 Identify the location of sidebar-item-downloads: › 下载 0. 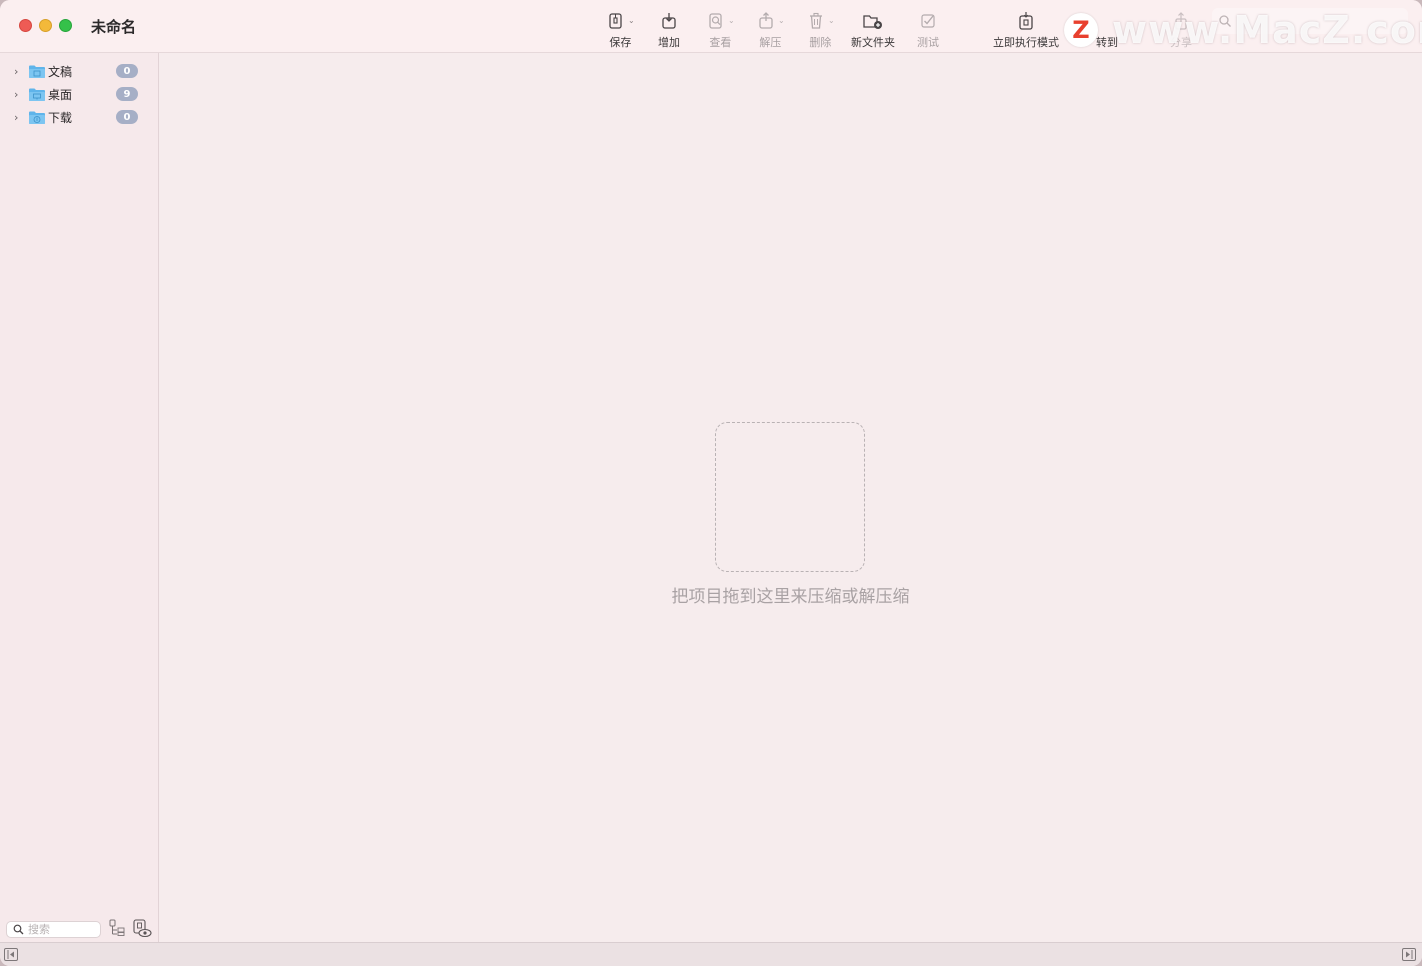
(79, 117).